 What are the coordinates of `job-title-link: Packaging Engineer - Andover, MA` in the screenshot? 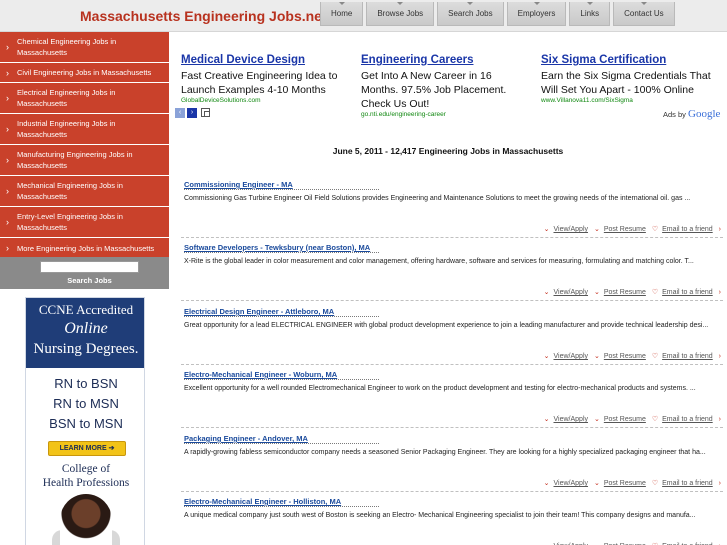 It's located at (246, 438).